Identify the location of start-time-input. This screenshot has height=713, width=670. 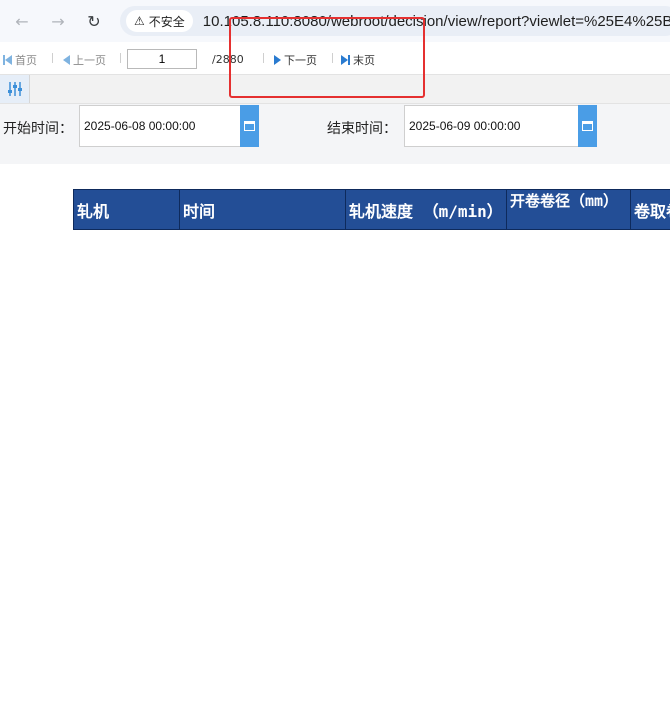
(169, 126).